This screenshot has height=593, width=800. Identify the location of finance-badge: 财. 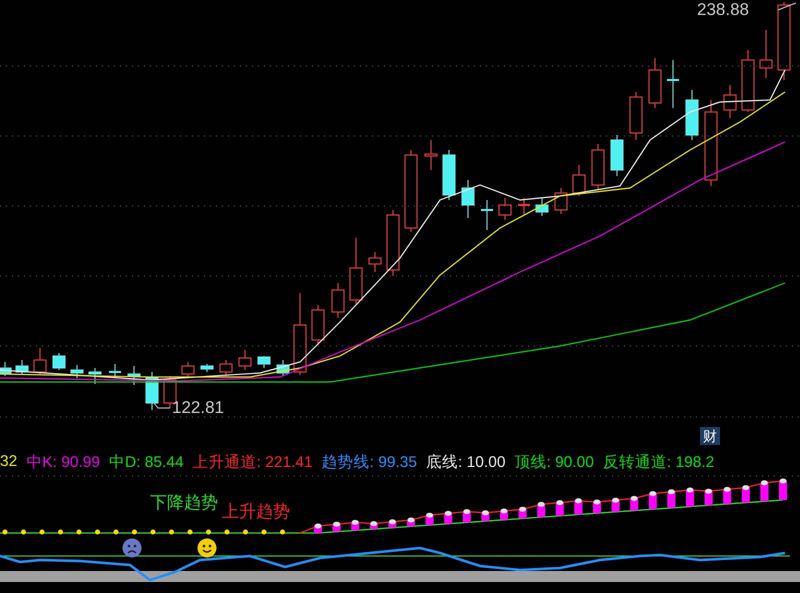
(710, 436).